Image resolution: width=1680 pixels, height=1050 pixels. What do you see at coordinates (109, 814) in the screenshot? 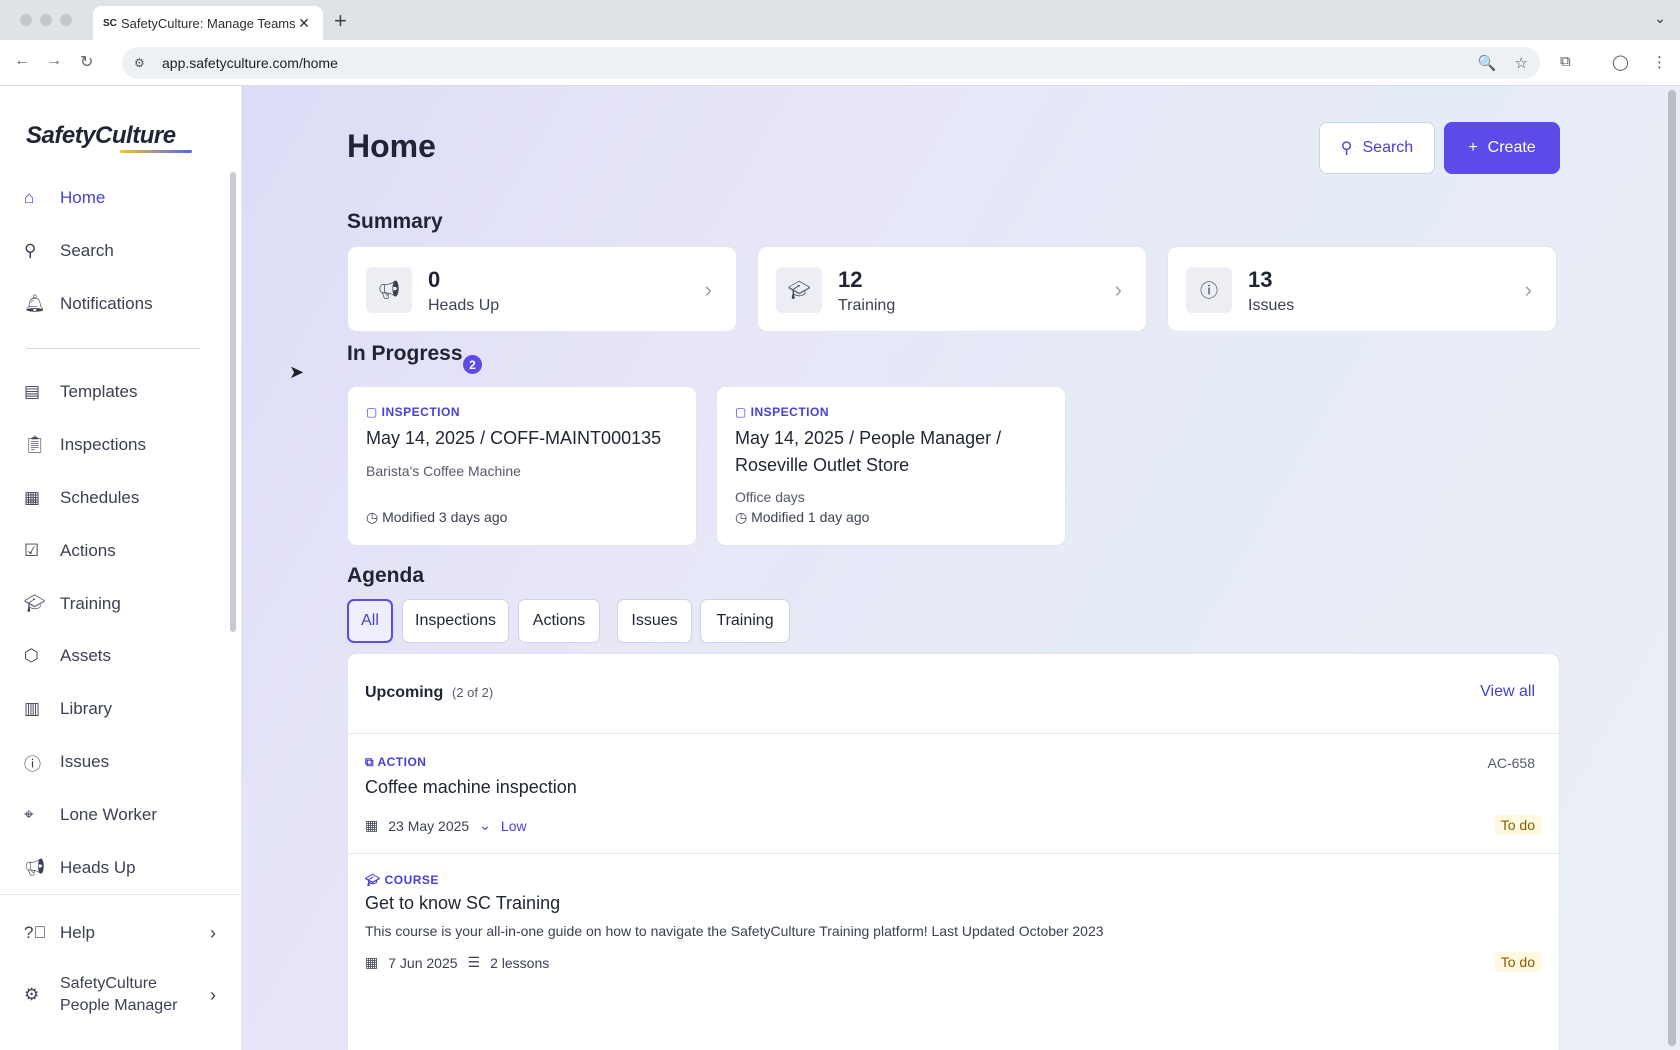
I see `sidebar-item-label: Lone Worker` at bounding box center [109, 814].